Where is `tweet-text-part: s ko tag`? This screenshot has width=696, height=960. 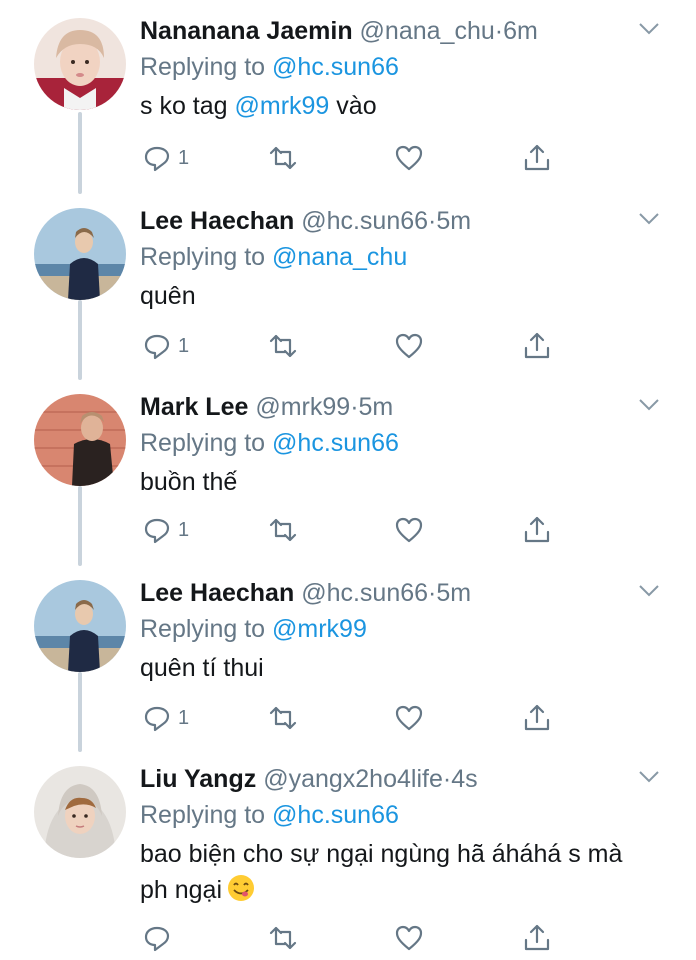 tweet-text-part: s ko tag is located at coordinates (187, 106).